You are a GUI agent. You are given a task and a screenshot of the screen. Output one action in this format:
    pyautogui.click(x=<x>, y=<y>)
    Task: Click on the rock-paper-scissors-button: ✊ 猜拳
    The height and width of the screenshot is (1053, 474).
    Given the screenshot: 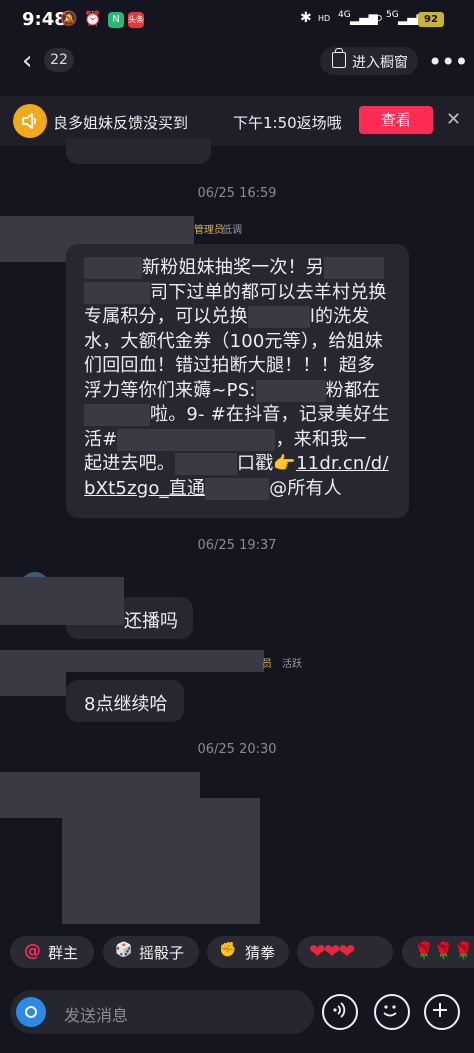 What is the action you would take?
    pyautogui.click(x=248, y=952)
    